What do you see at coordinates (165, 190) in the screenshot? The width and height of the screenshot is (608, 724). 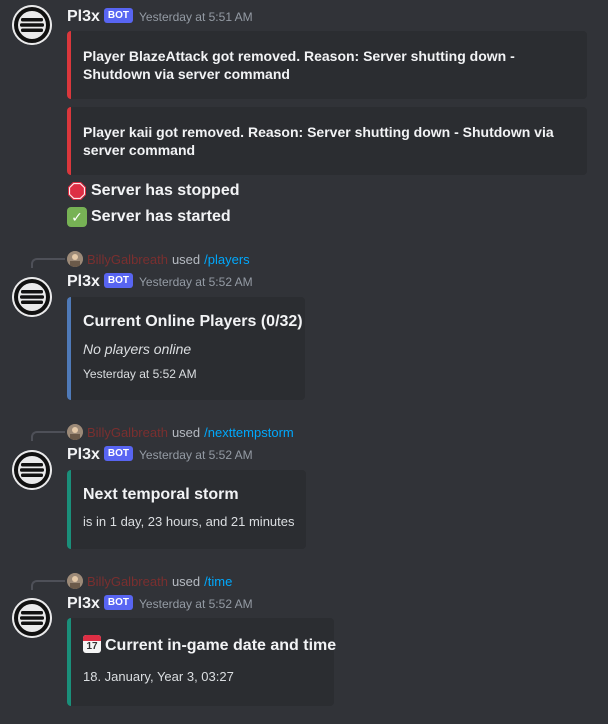 I see `server-stopped-text: Server has stopped` at bounding box center [165, 190].